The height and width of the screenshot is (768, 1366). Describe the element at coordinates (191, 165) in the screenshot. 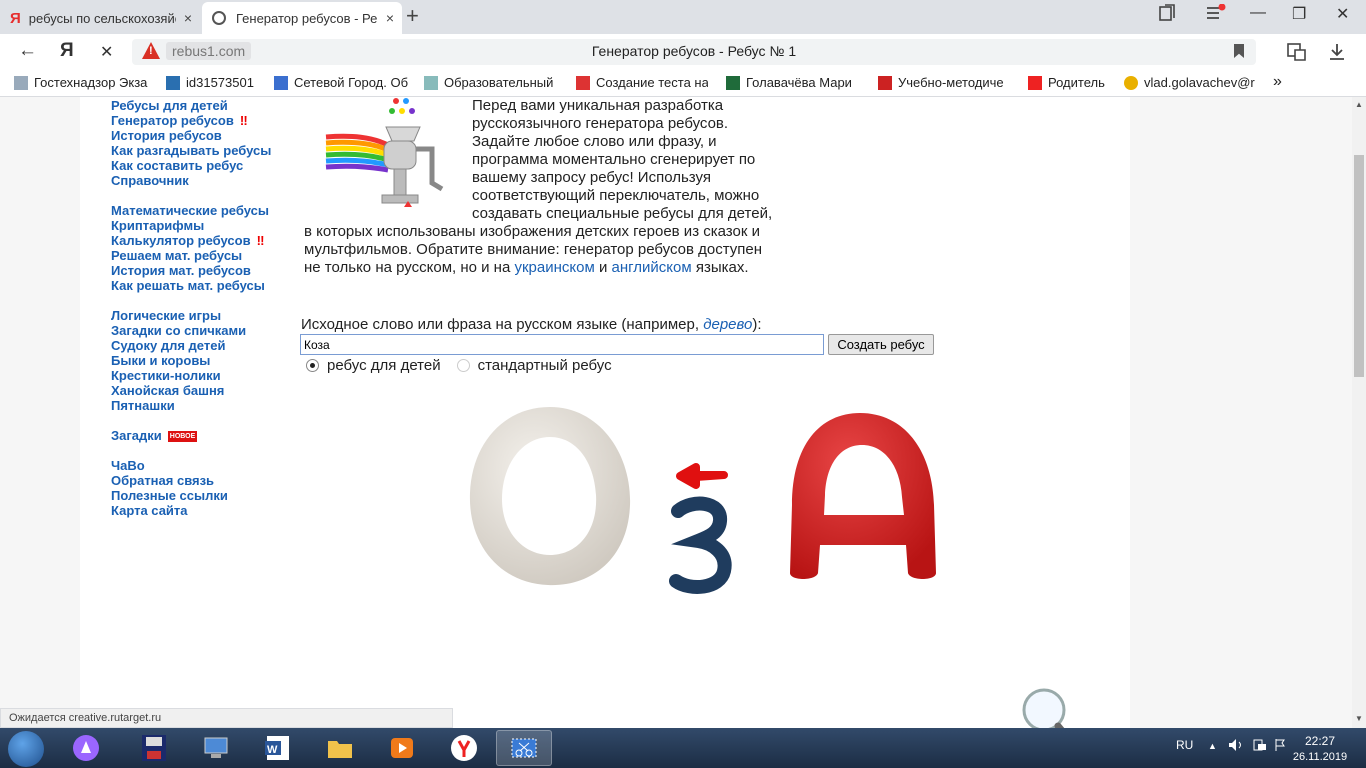

I see `sidebar-item-how-make: Как составить ребус` at that location.